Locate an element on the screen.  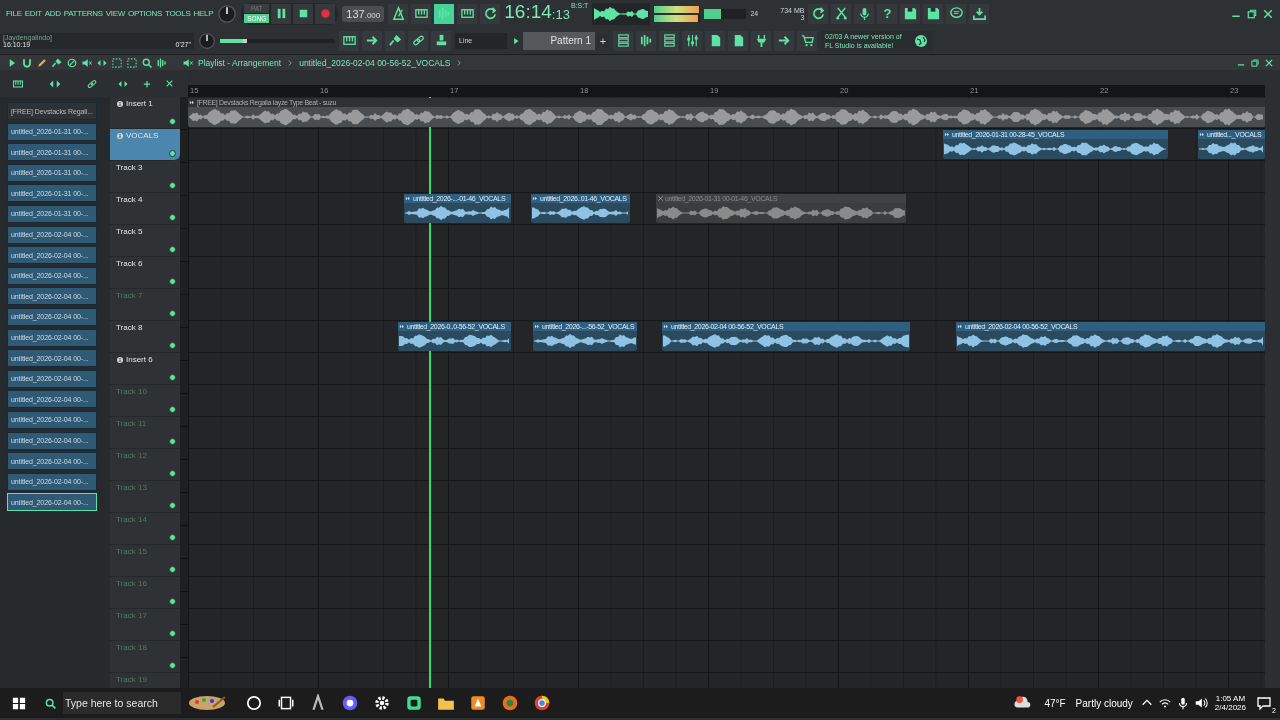
loop-record-button is located at coordinates (490, 13).